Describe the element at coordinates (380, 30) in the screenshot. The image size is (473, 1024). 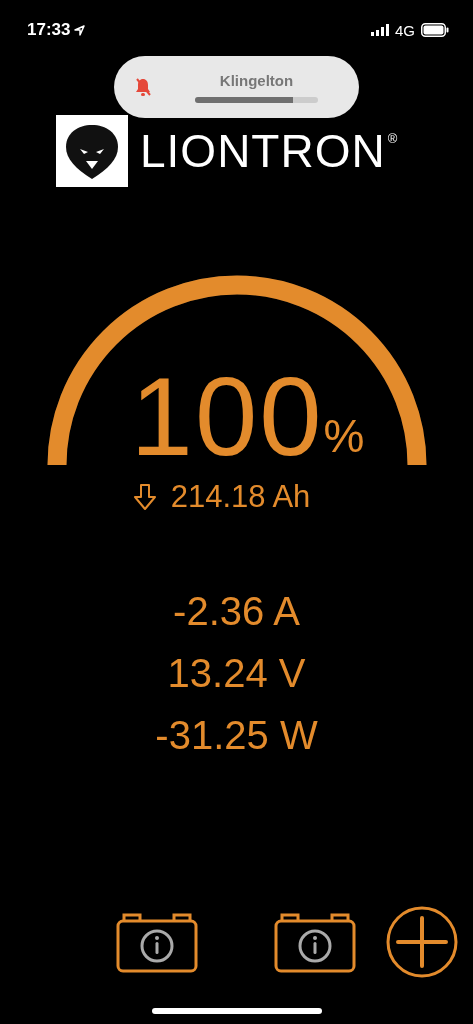
I see `signal-icon` at that location.